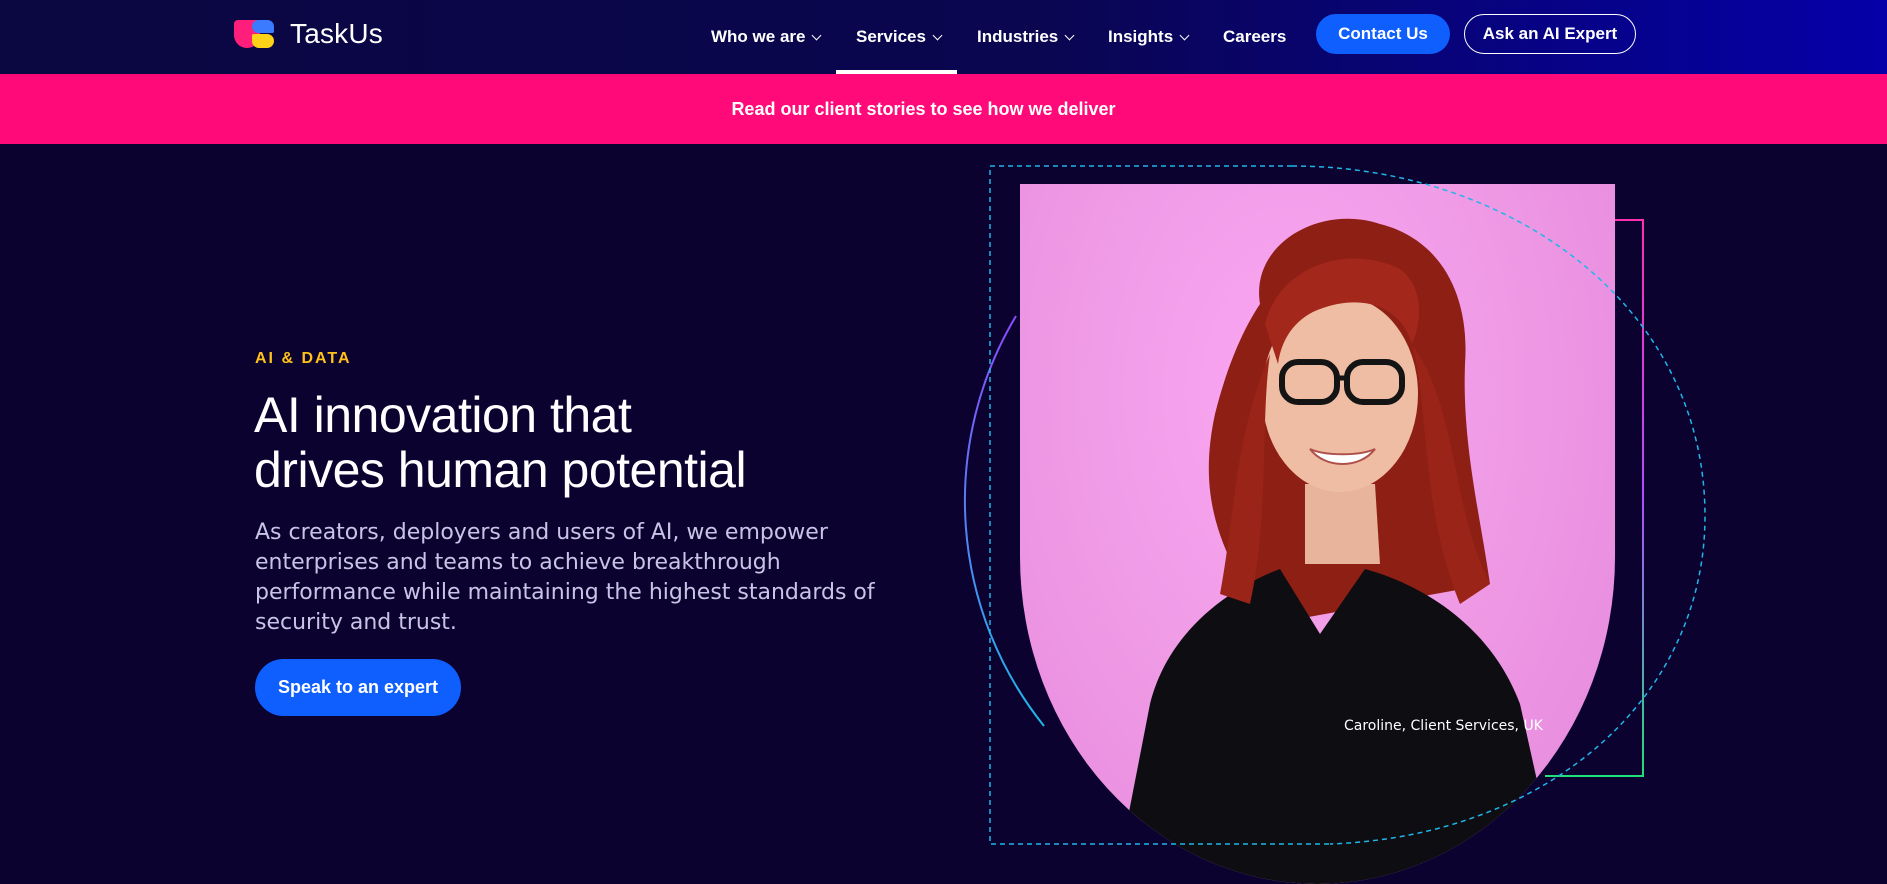 This screenshot has width=1887, height=884. What do you see at coordinates (1149, 37) in the screenshot?
I see `nav-item-insights: Insights` at bounding box center [1149, 37].